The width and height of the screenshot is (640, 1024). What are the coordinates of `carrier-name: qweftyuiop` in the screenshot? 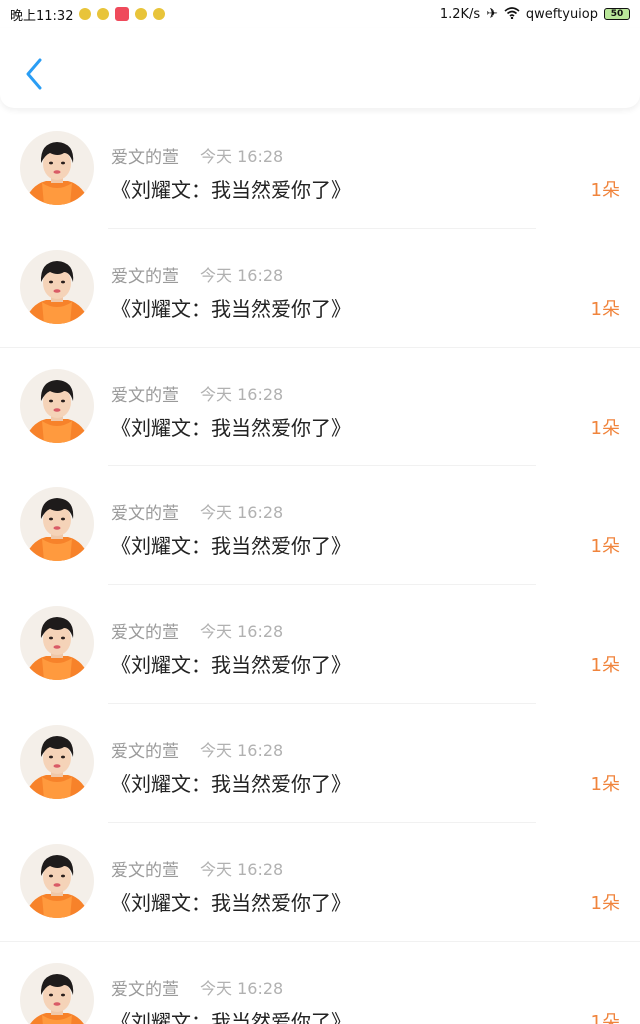 It's located at (561, 14).